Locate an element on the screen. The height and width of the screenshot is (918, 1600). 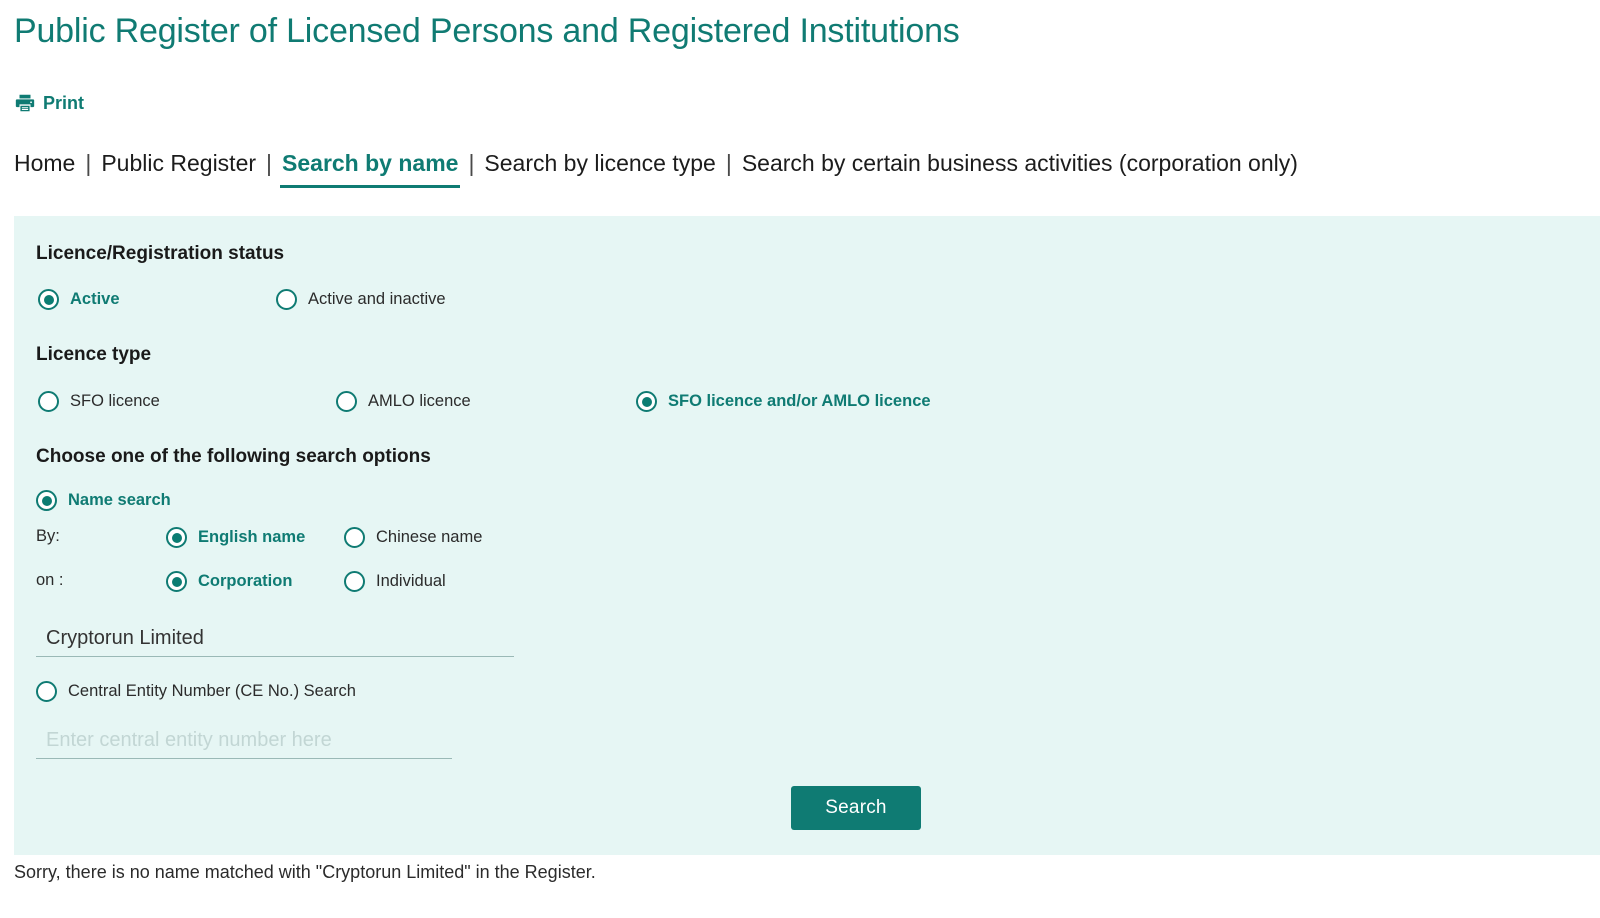
radio-label: Central Entity Number (CE No.) Search is located at coordinates (212, 691).